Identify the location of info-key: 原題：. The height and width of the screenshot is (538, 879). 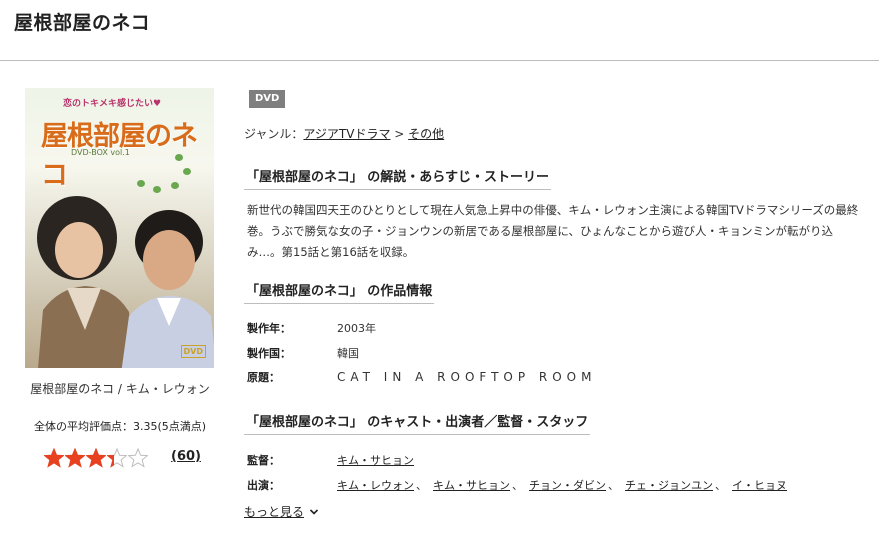
(263, 377).